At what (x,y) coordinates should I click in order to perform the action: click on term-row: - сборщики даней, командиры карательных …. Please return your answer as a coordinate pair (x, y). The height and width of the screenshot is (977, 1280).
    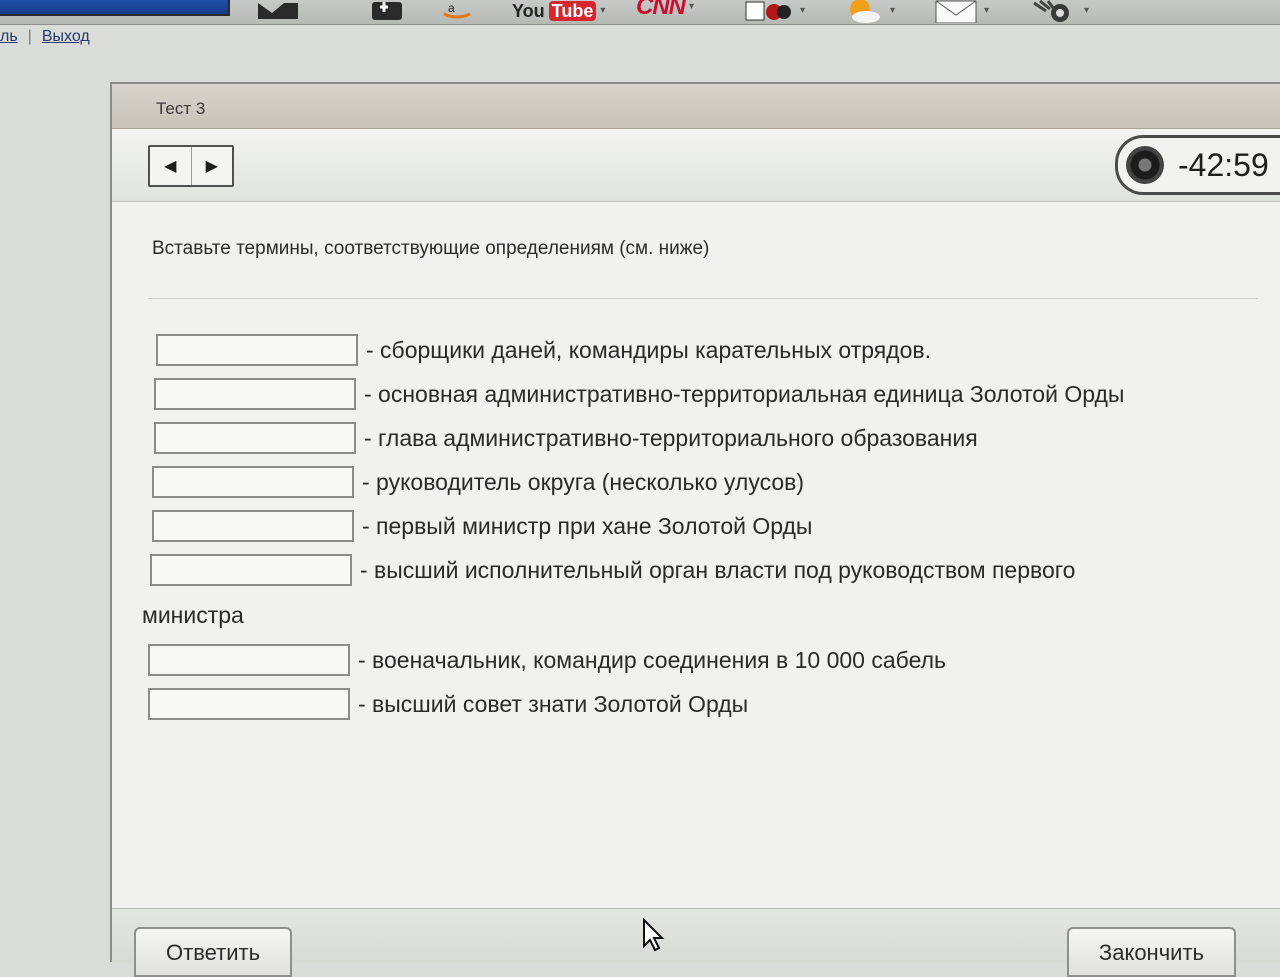
    Looking at the image, I should click on (543, 350).